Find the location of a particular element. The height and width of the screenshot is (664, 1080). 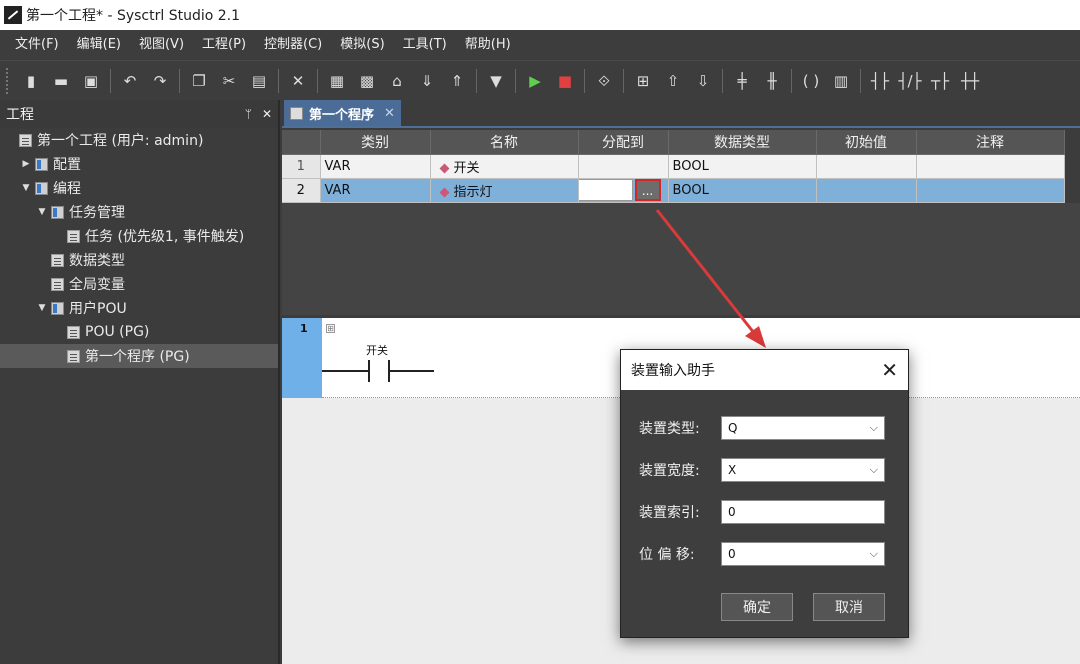

device-type-select: Q ⌵ is located at coordinates (803, 428).